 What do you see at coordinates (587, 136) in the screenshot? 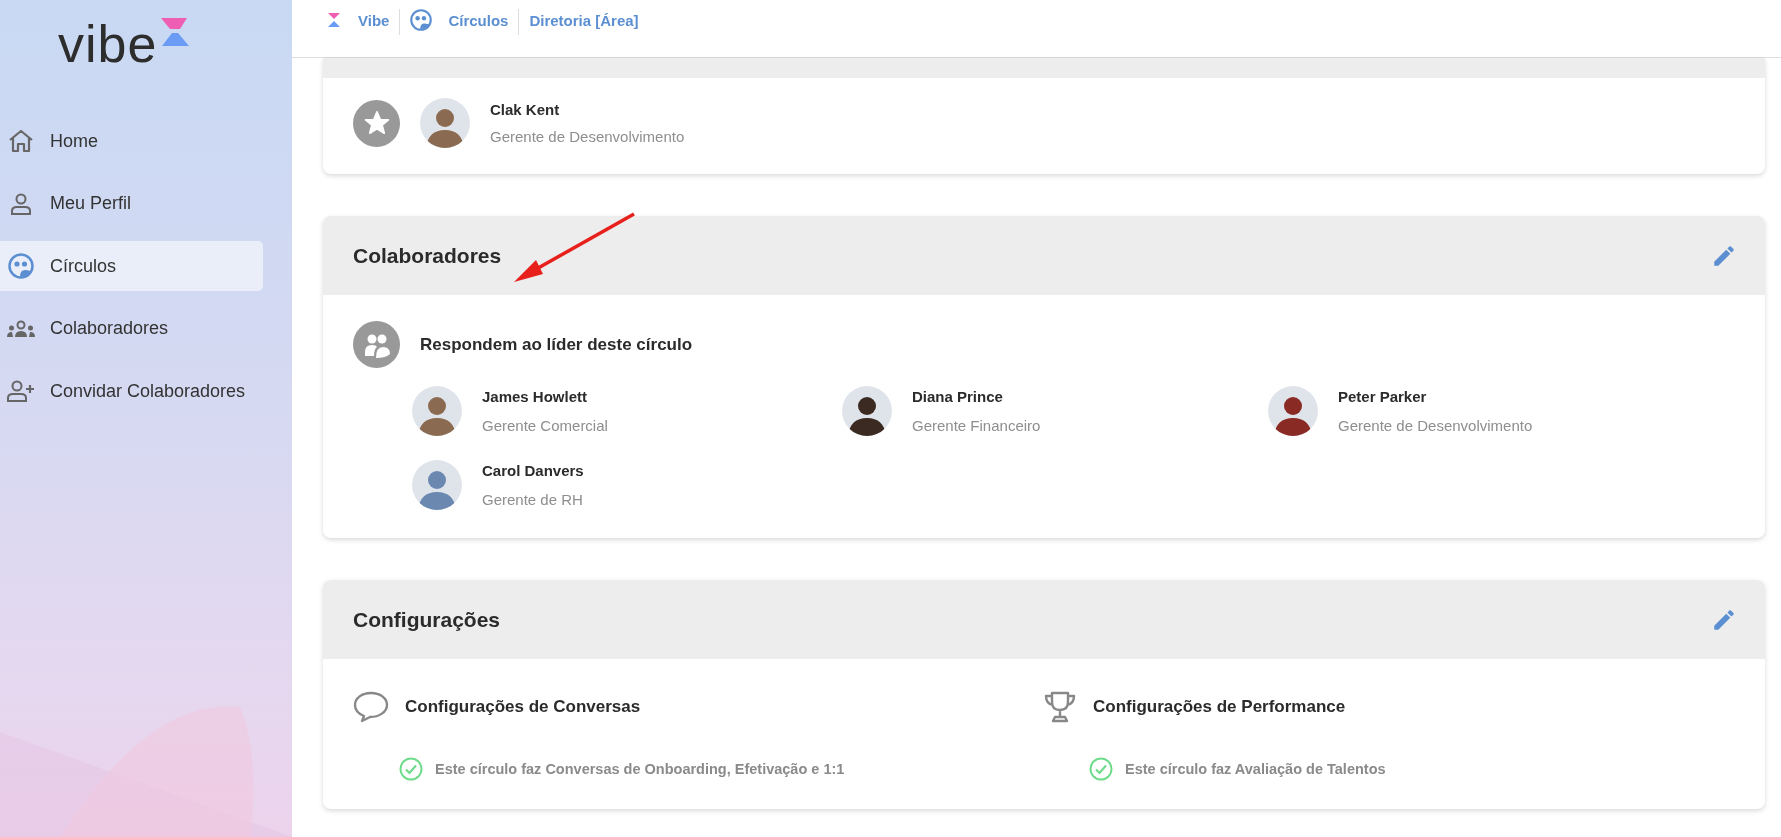
I see `leader-role: Gerente de Desenvolvimento` at bounding box center [587, 136].